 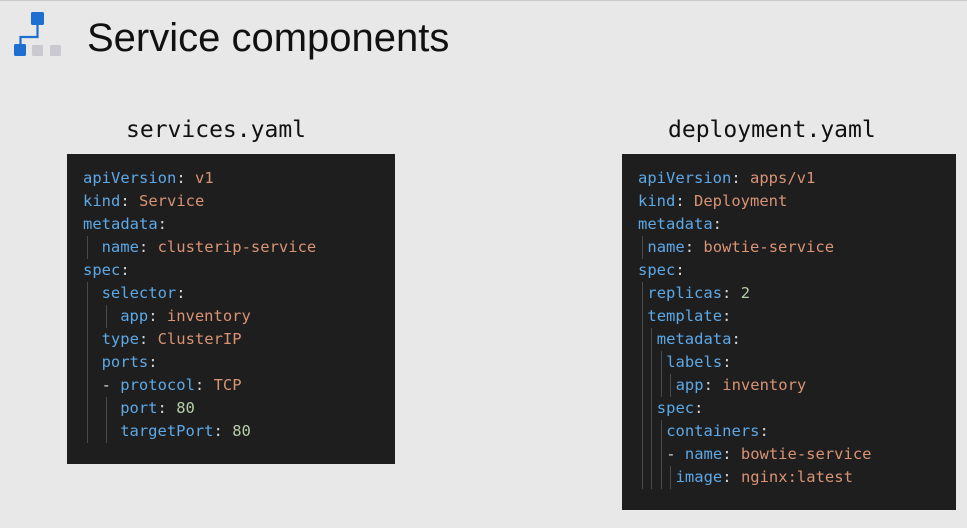 What do you see at coordinates (227, 385) in the screenshot?
I see `yaml-value: TCP` at bounding box center [227, 385].